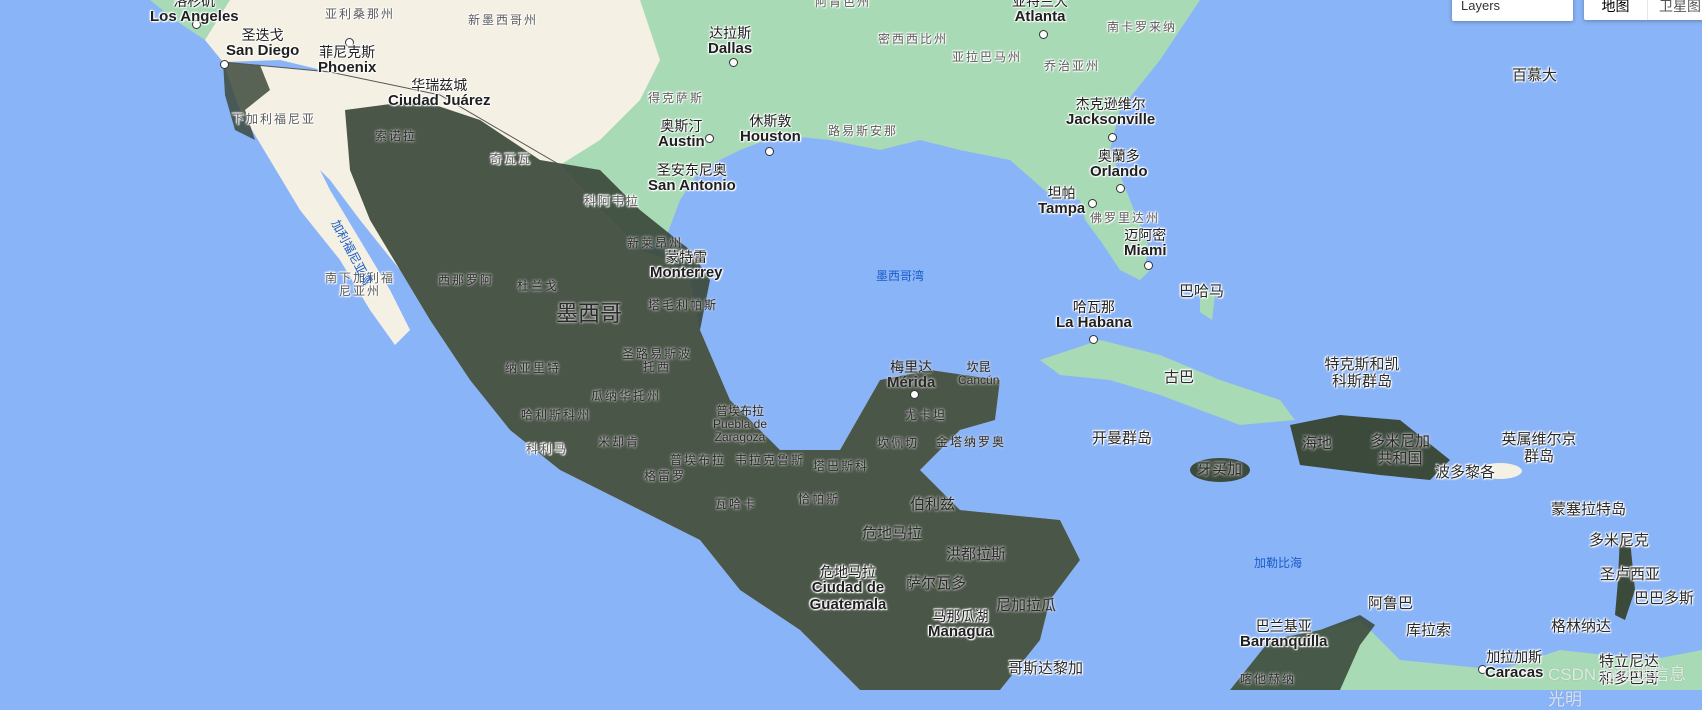  What do you see at coordinates (665, 476) in the screenshot?
I see `label-guerrero: 格雷罗` at bounding box center [665, 476].